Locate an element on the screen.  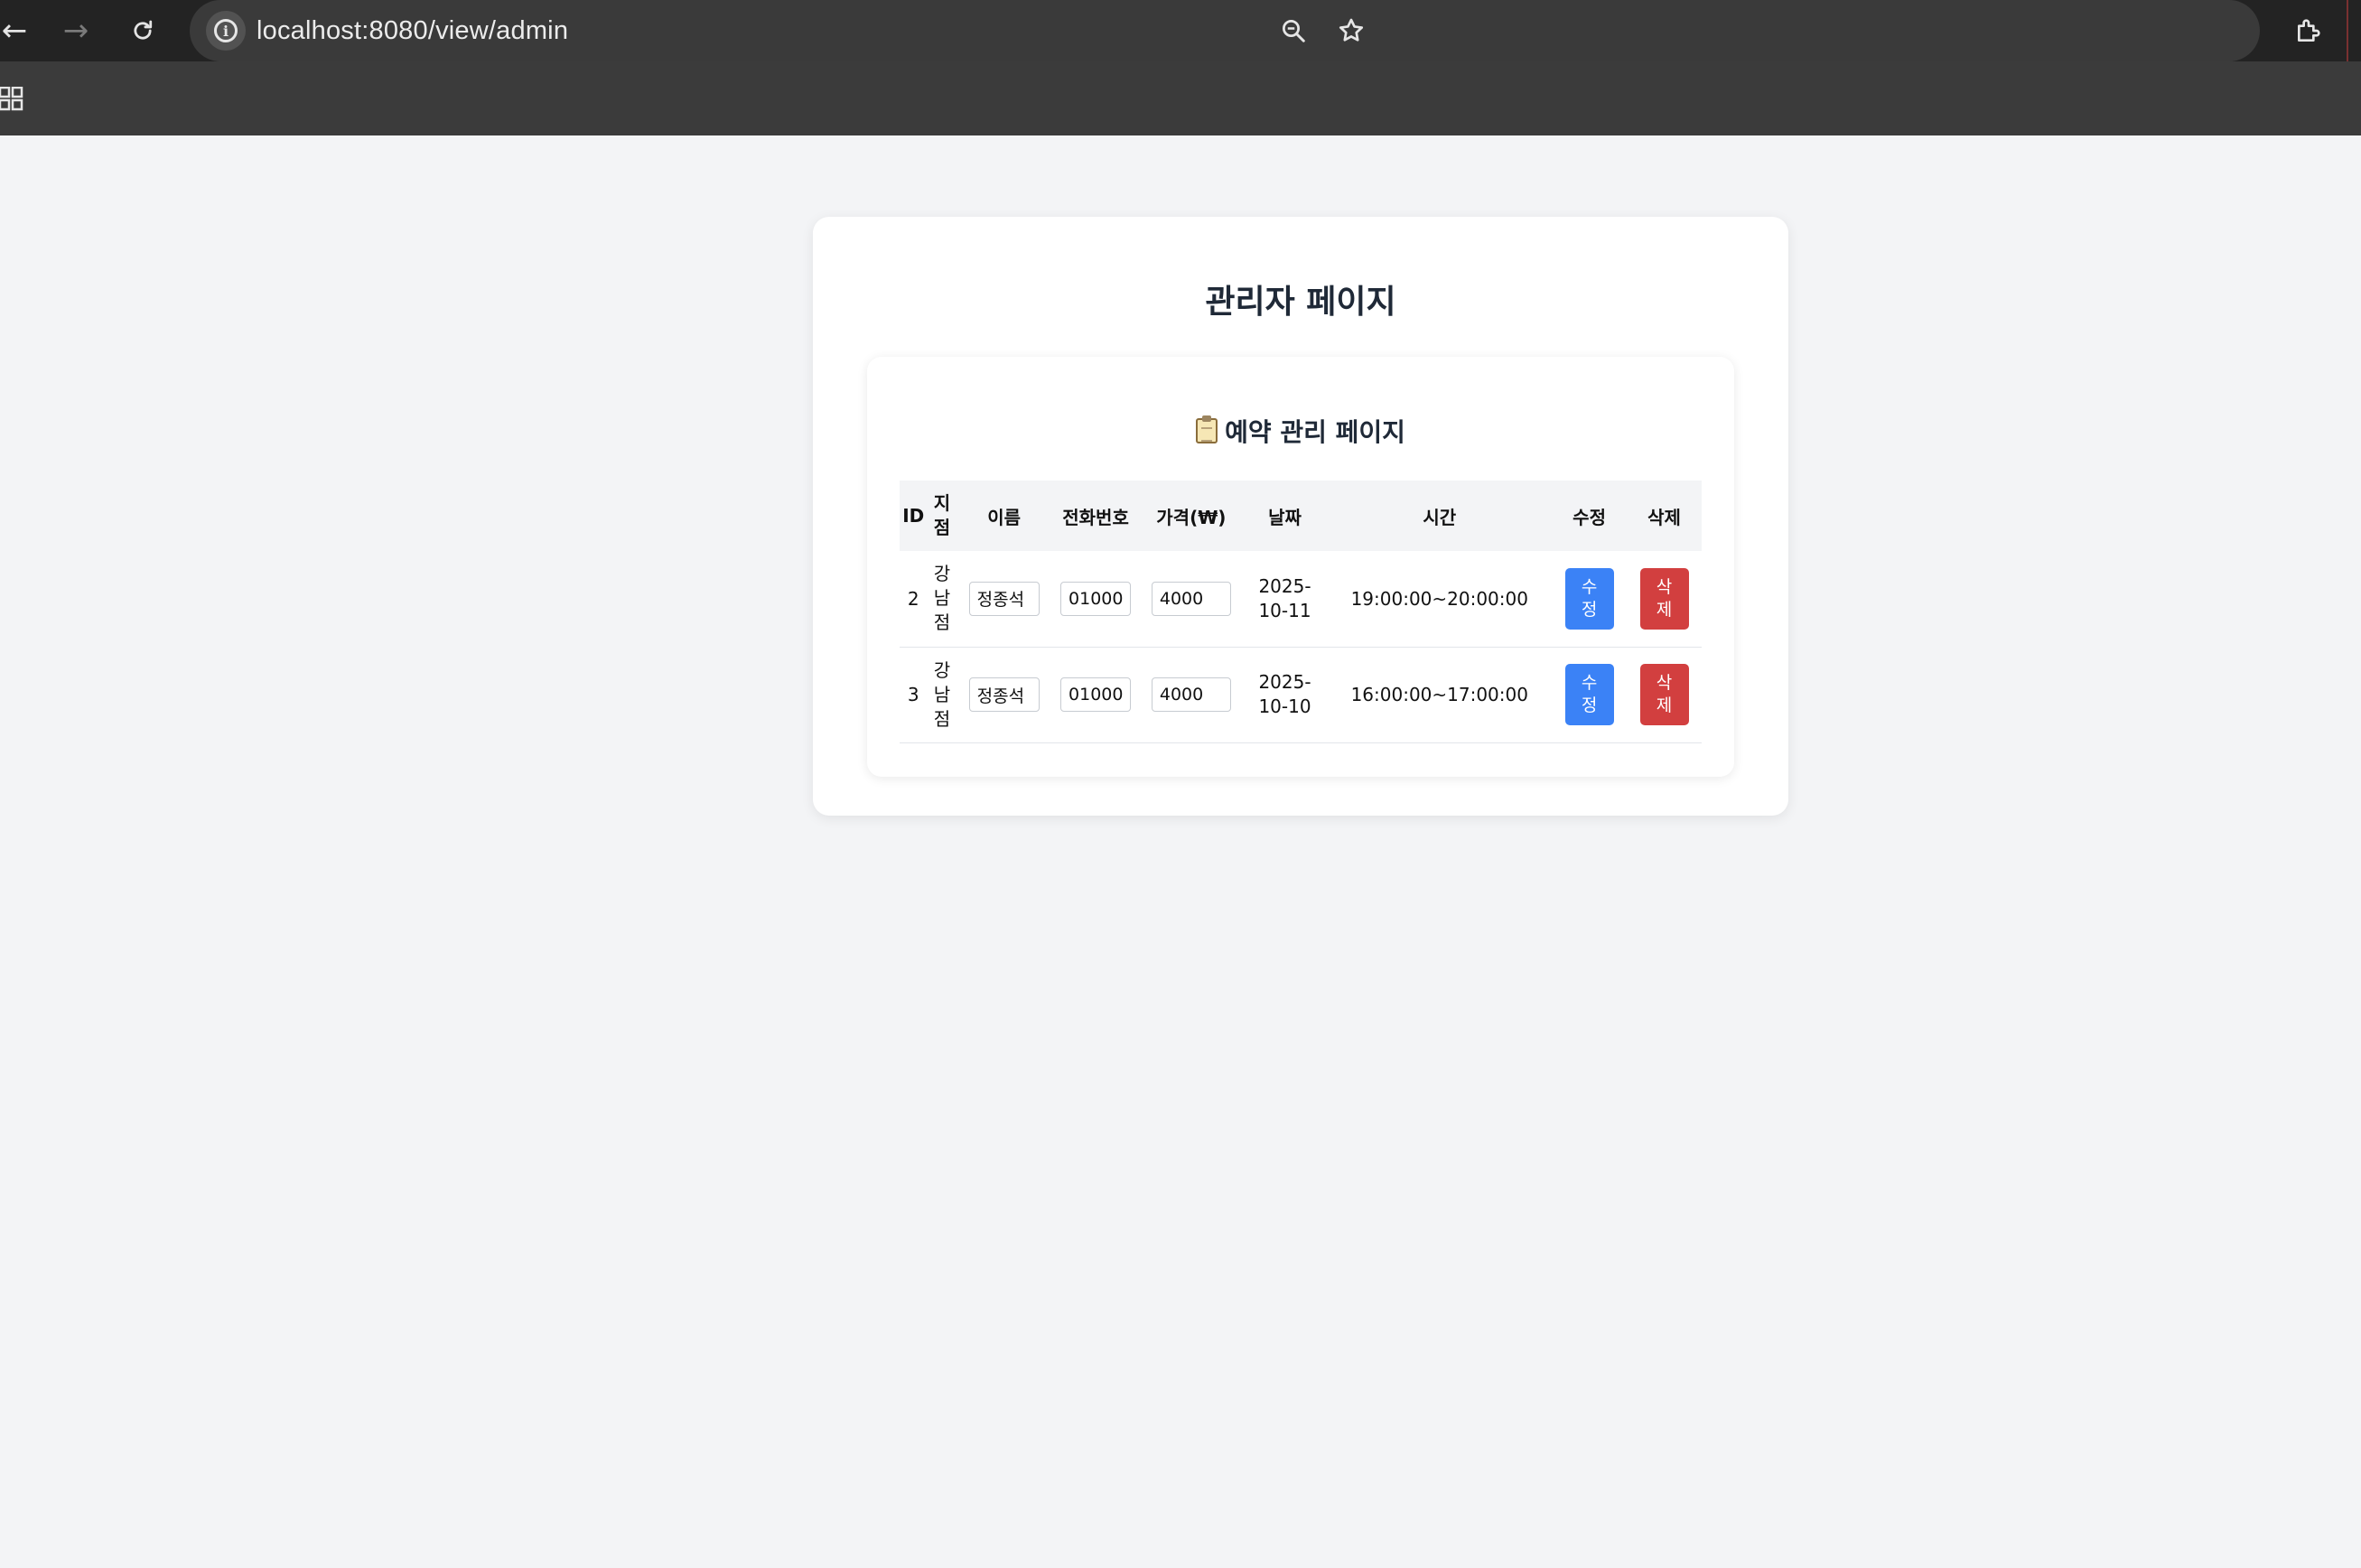
header-time: 시간 is located at coordinates (1440, 517).